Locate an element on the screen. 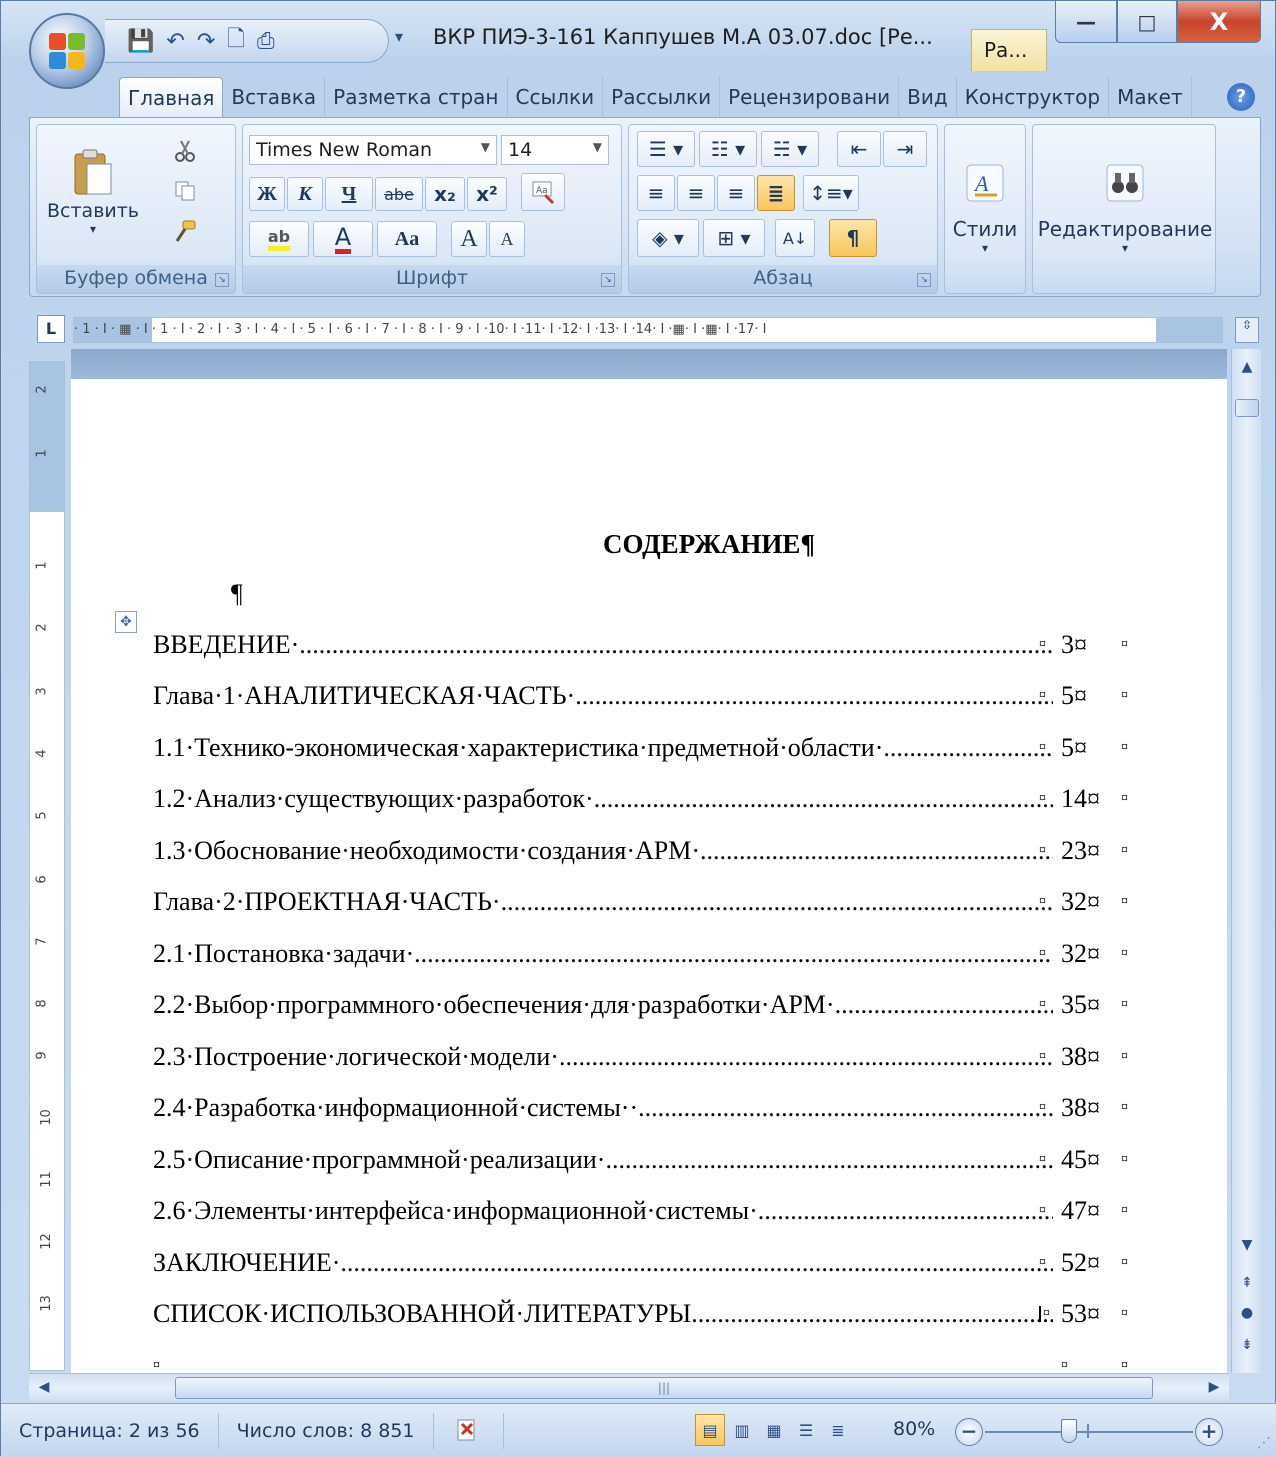 This screenshot has width=1276, height=1457. shrink-font-button: A is located at coordinates (507, 239).